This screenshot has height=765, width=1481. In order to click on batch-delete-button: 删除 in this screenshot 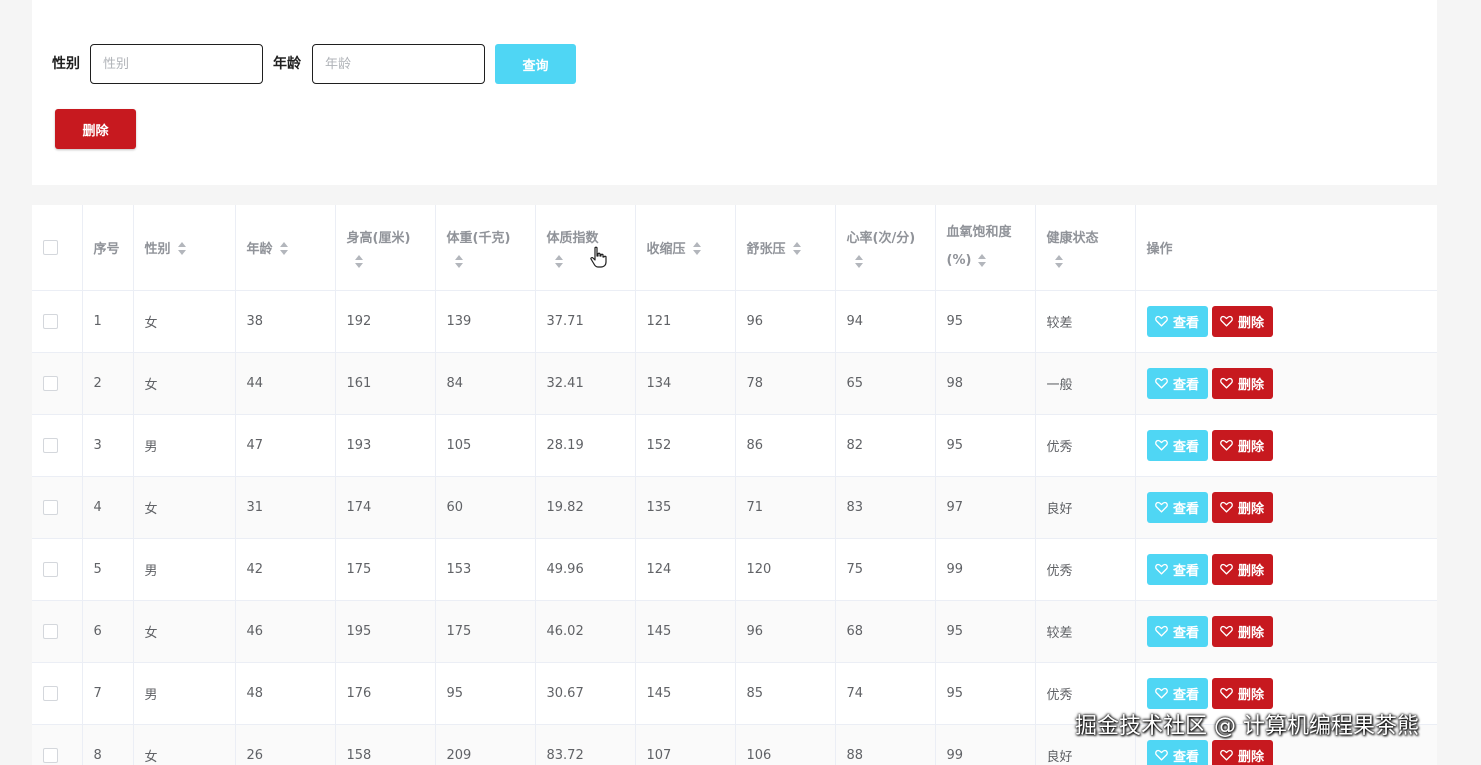, I will do `click(95, 129)`.